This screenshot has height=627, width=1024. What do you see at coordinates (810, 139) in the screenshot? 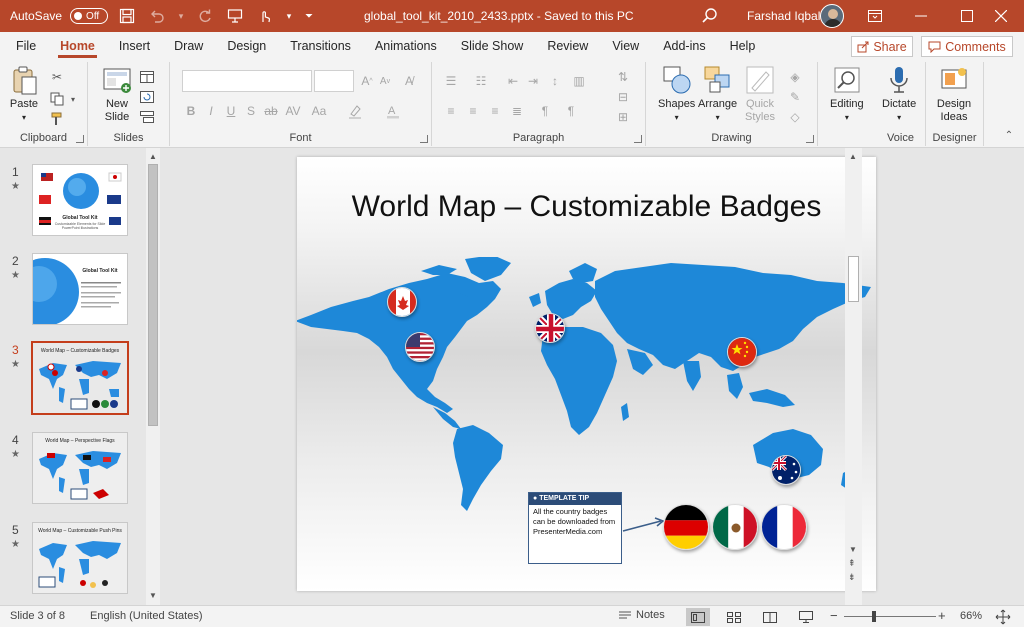
I see `drawing-launcher-icon` at bounding box center [810, 139].